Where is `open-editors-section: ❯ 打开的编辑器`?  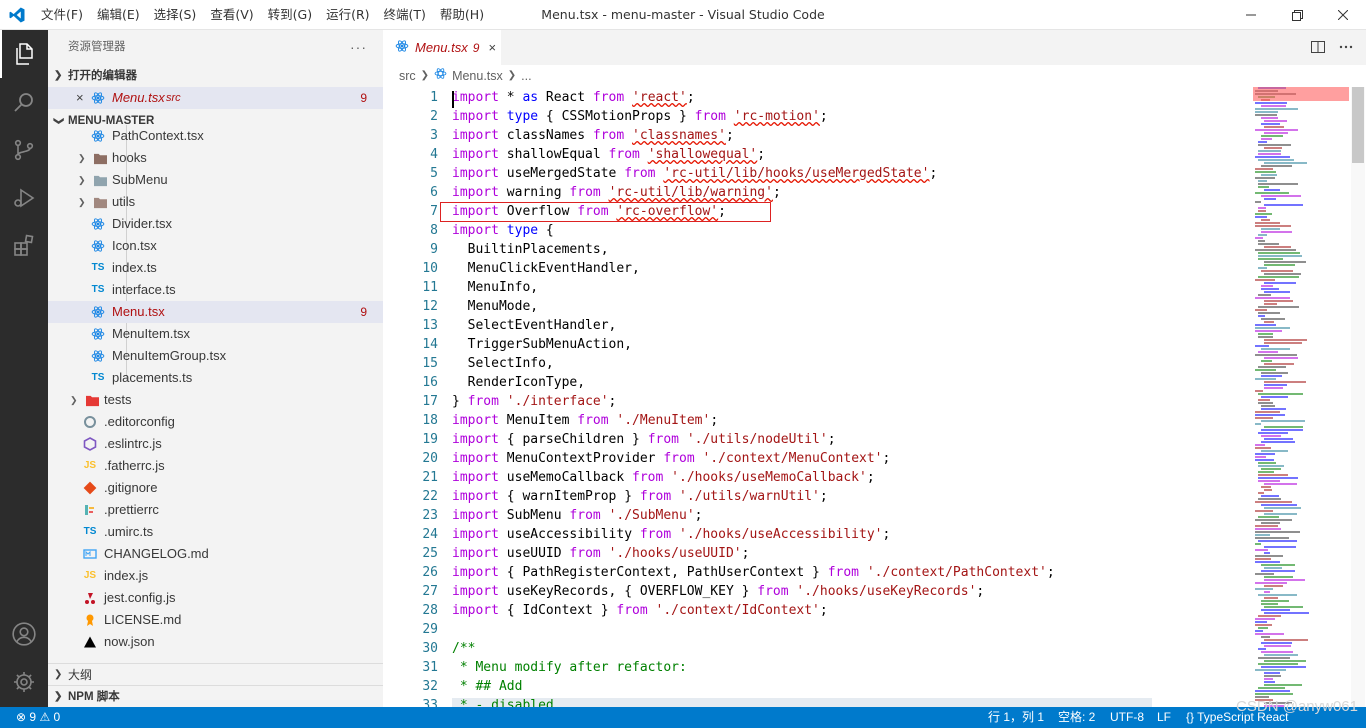 open-editors-section: ❯ 打开的编辑器 is located at coordinates (215, 76).